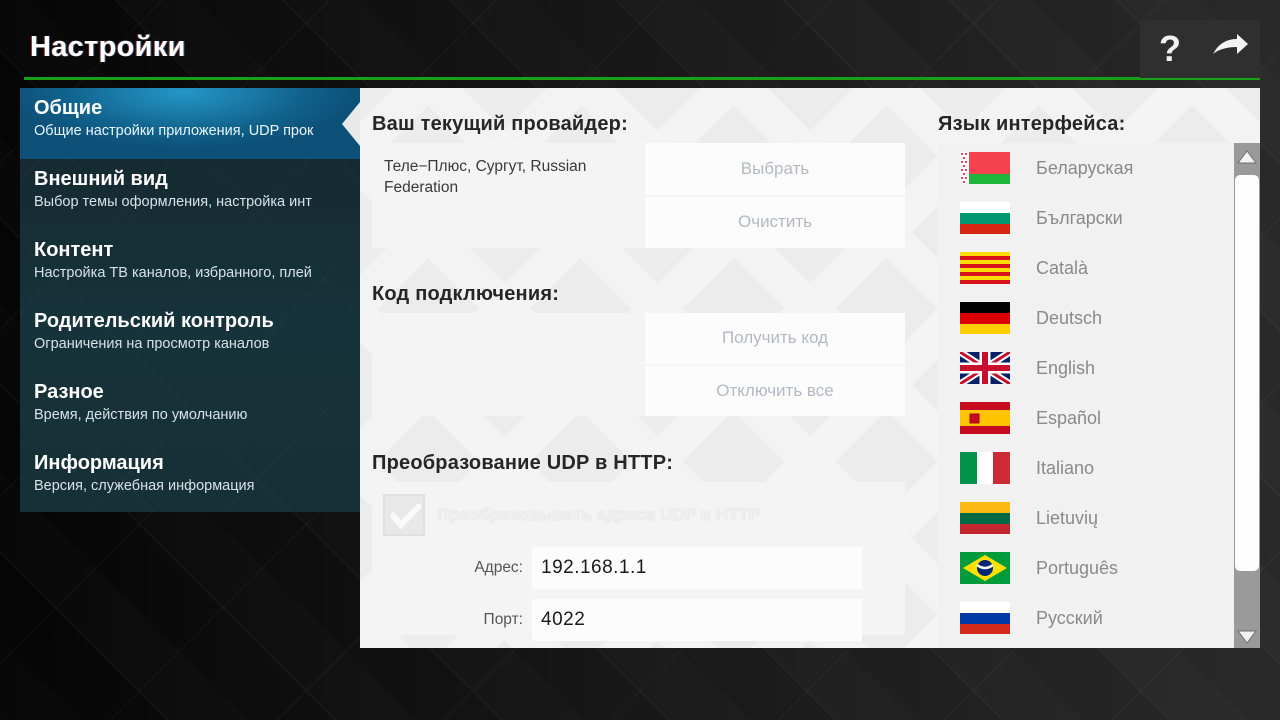 The width and height of the screenshot is (1280, 720). Describe the element at coordinates (985, 218) in the screenshot. I see `flag-bg-icon` at that location.